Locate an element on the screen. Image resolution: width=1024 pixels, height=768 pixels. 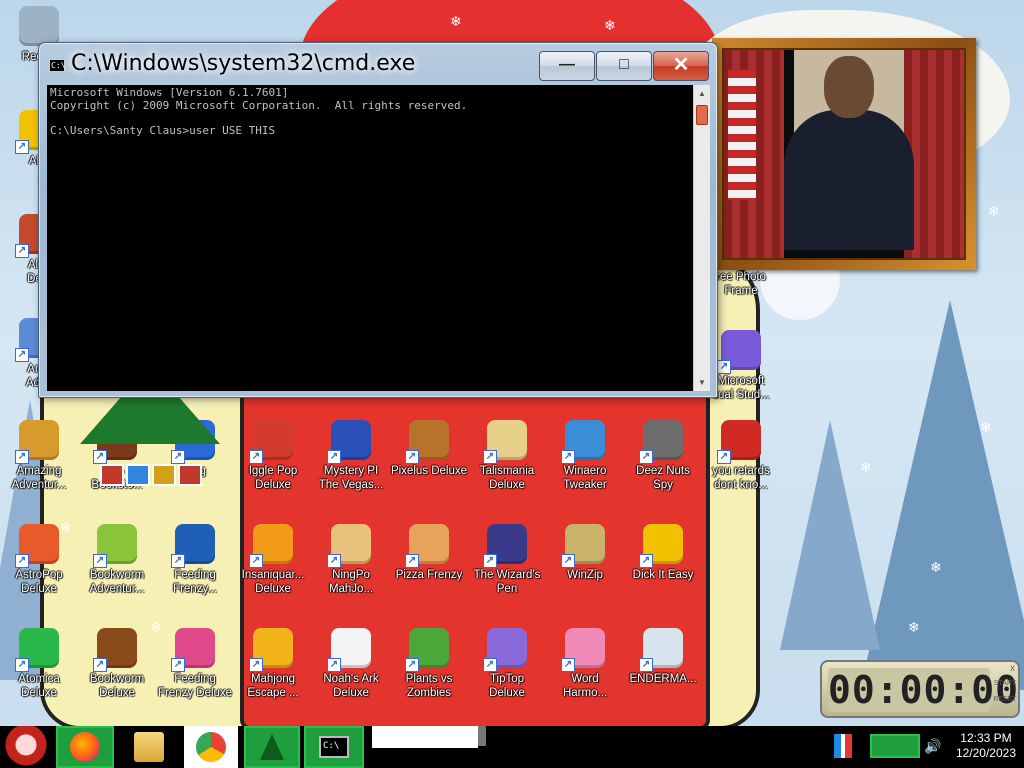
window-stack-icon: ↗ is located at coordinates (661, 442).